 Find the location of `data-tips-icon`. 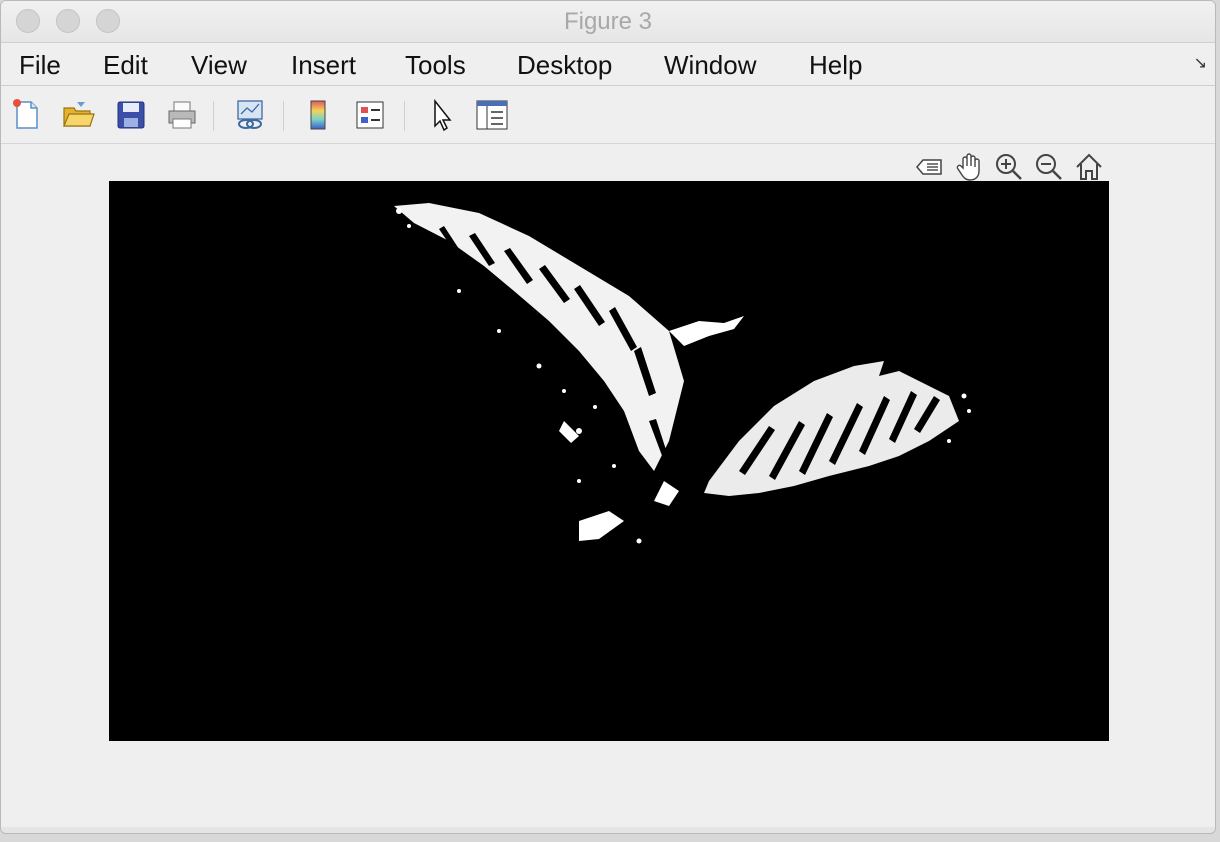

data-tips-icon is located at coordinates (929, 167).